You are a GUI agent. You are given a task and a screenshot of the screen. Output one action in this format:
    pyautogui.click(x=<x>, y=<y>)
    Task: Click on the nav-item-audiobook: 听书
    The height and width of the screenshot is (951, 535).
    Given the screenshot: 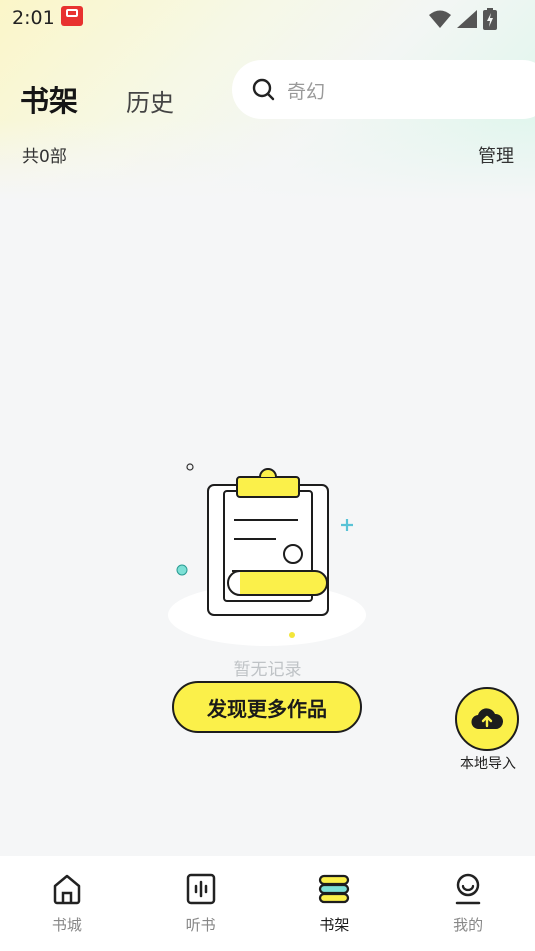 What is the action you would take?
    pyautogui.click(x=201, y=903)
    